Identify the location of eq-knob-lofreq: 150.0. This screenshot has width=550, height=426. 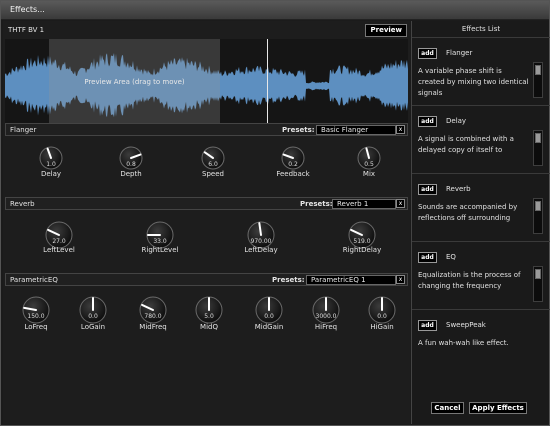
(36, 310).